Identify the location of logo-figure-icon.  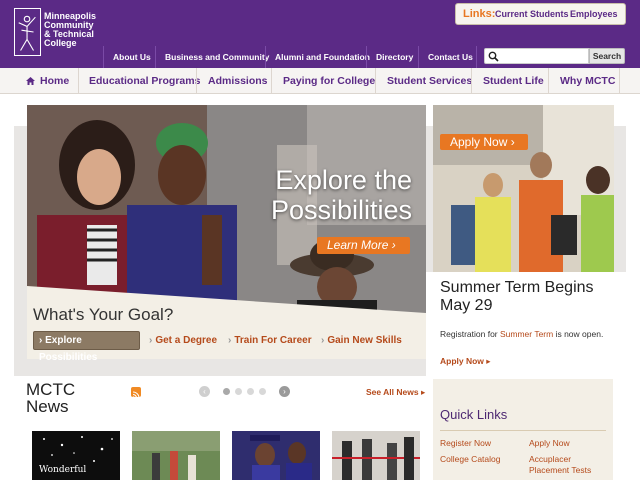
(27, 32).